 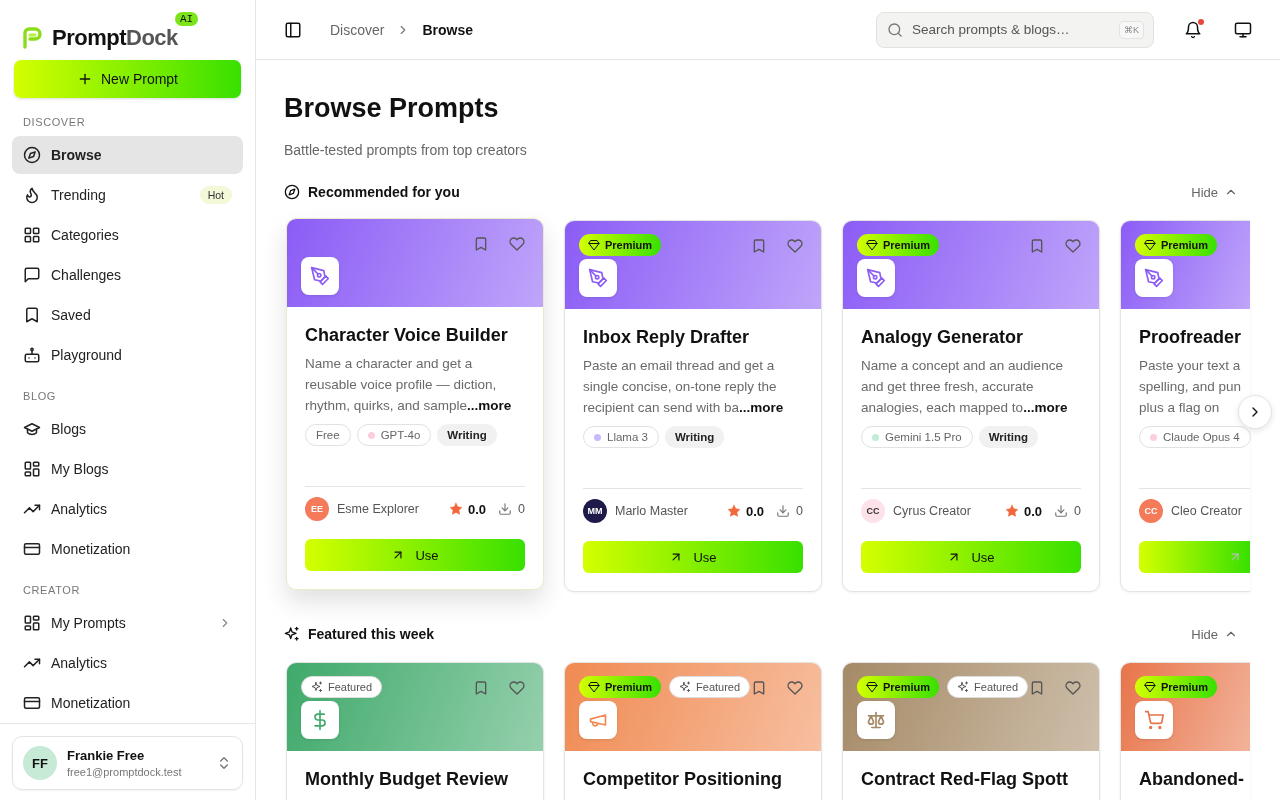 What do you see at coordinates (964, 387) in the screenshot?
I see `card-description: Name a concept and an audience and get three fresh, accurate analogies, each mapped to...more` at bounding box center [964, 387].